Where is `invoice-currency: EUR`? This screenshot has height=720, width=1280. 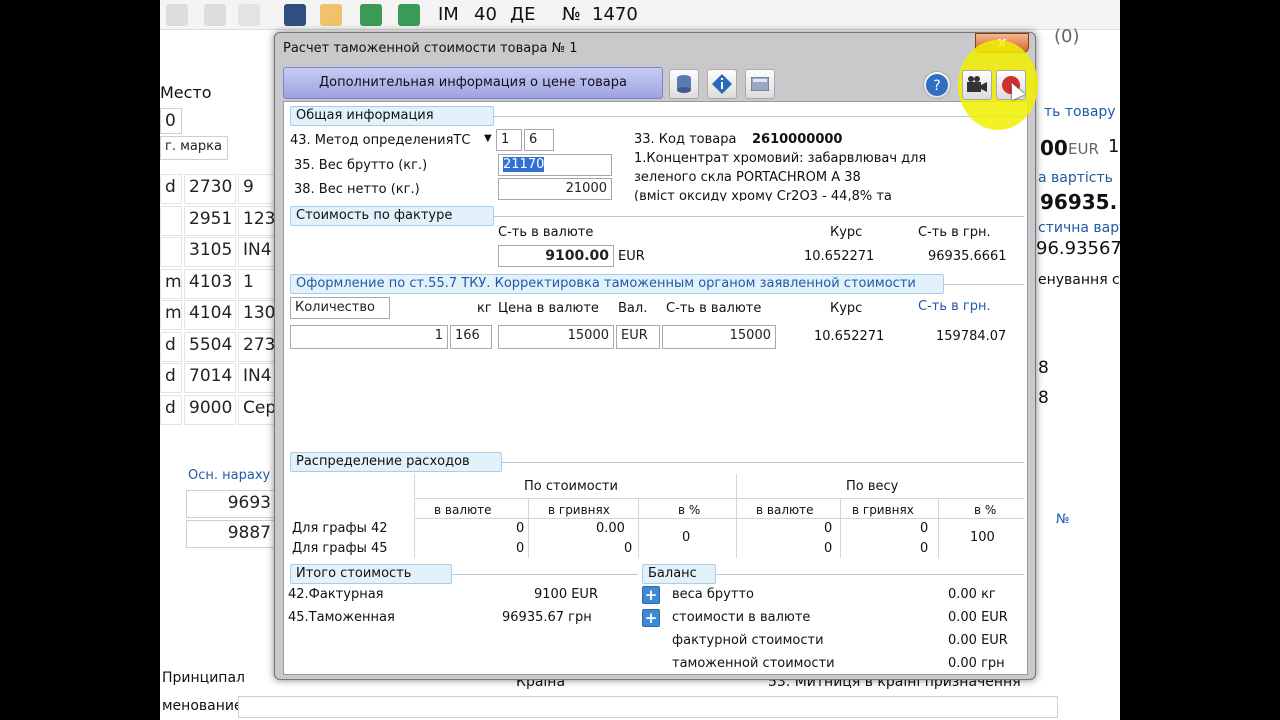 invoice-currency: EUR is located at coordinates (631, 256).